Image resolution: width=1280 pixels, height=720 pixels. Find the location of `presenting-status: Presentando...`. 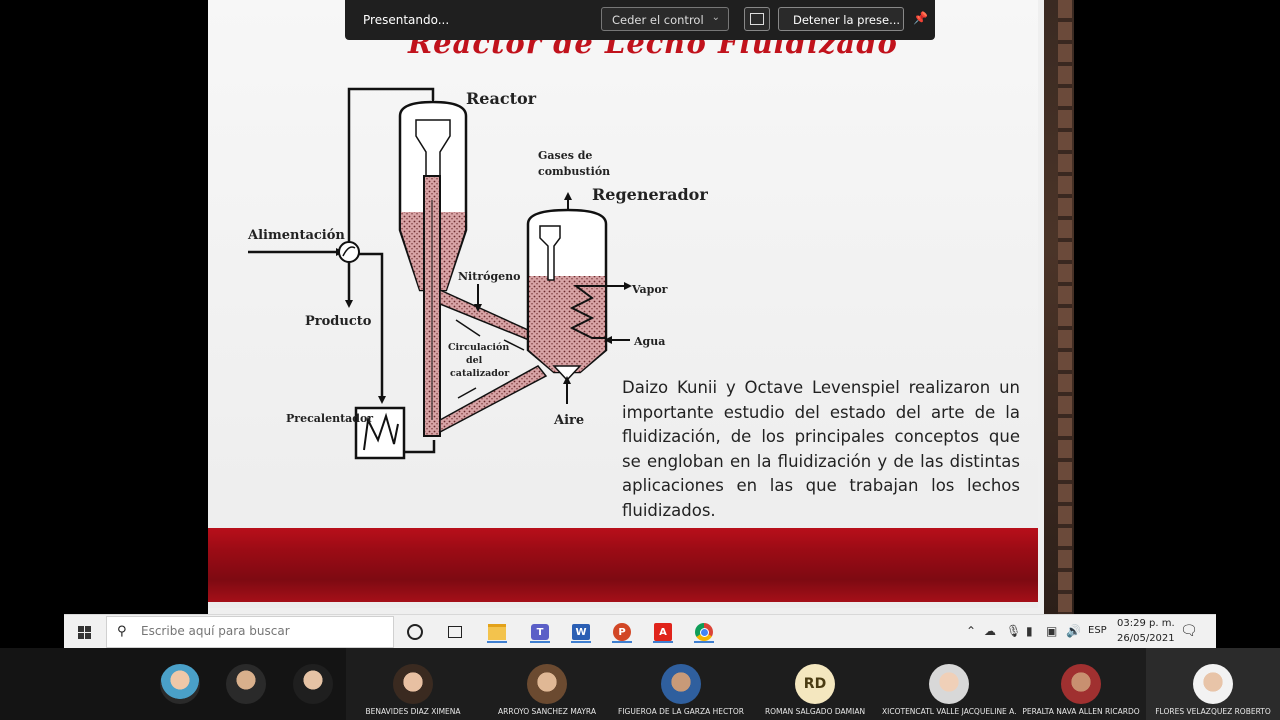

presenting-status: Presentando... is located at coordinates (406, 20).